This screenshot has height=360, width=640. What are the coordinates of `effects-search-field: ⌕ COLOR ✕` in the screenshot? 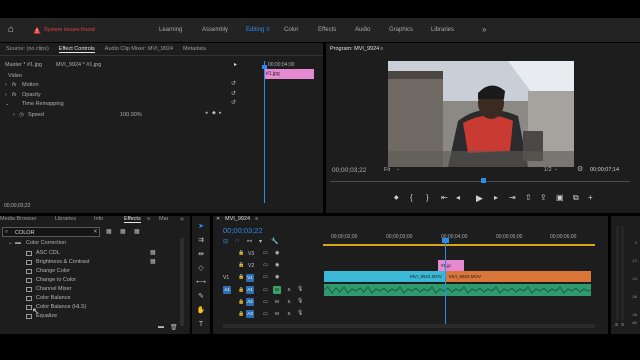 It's located at (51, 232).